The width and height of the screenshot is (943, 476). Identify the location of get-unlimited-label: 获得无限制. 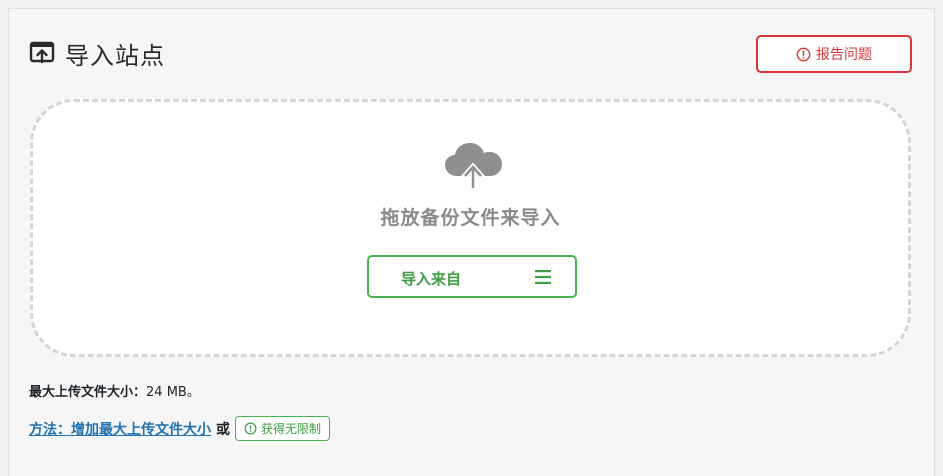
(291, 429).